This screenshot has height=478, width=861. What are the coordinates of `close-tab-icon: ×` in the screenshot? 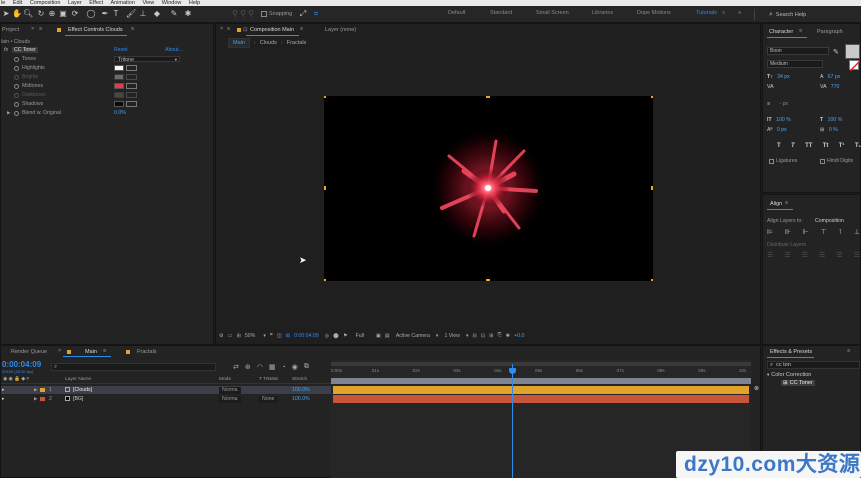 It's located at (221, 29).